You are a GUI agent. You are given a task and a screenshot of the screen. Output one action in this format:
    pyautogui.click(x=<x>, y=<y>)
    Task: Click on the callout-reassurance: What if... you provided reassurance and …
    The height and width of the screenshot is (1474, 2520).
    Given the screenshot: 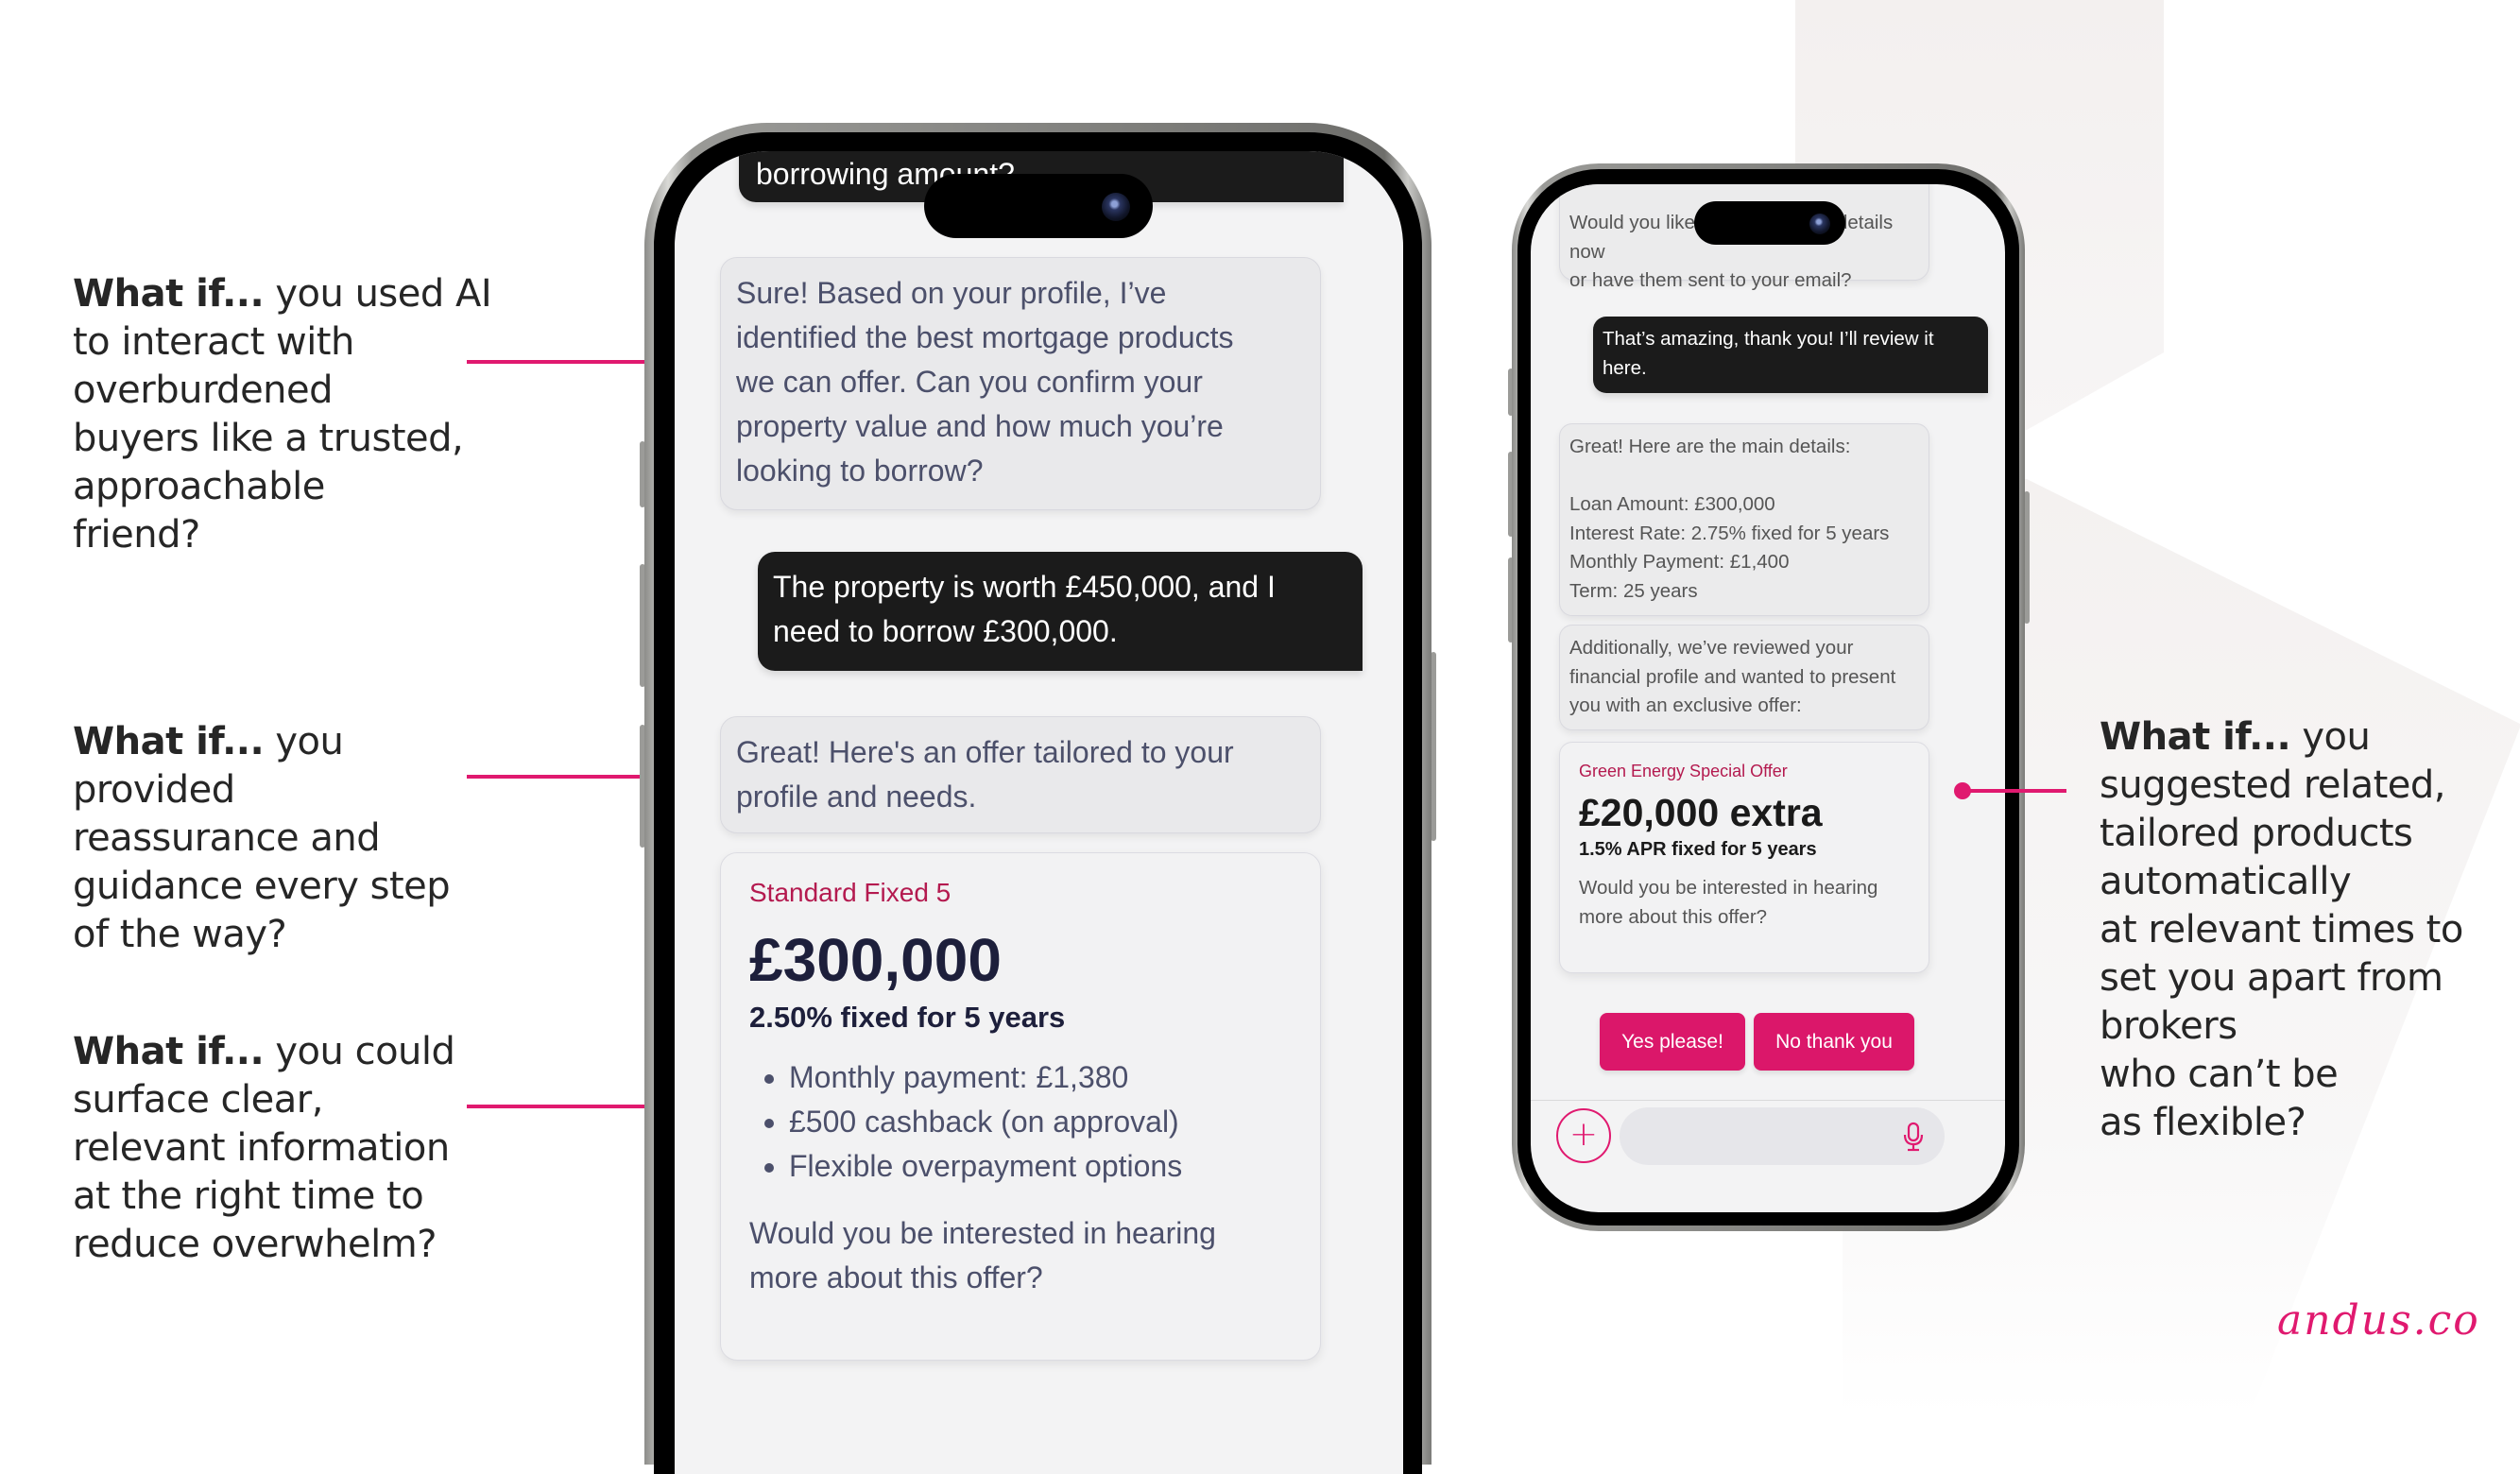 What is the action you would take?
    pyautogui.click(x=262, y=838)
    